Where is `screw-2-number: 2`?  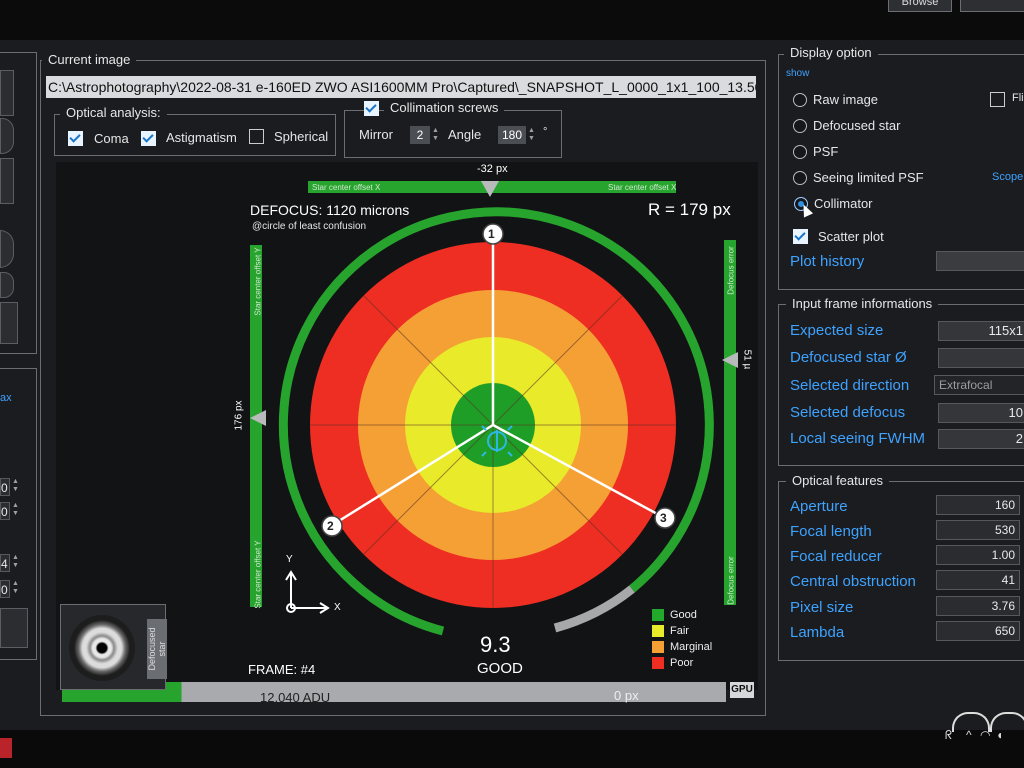
screw-2-number: 2 is located at coordinates (330, 526).